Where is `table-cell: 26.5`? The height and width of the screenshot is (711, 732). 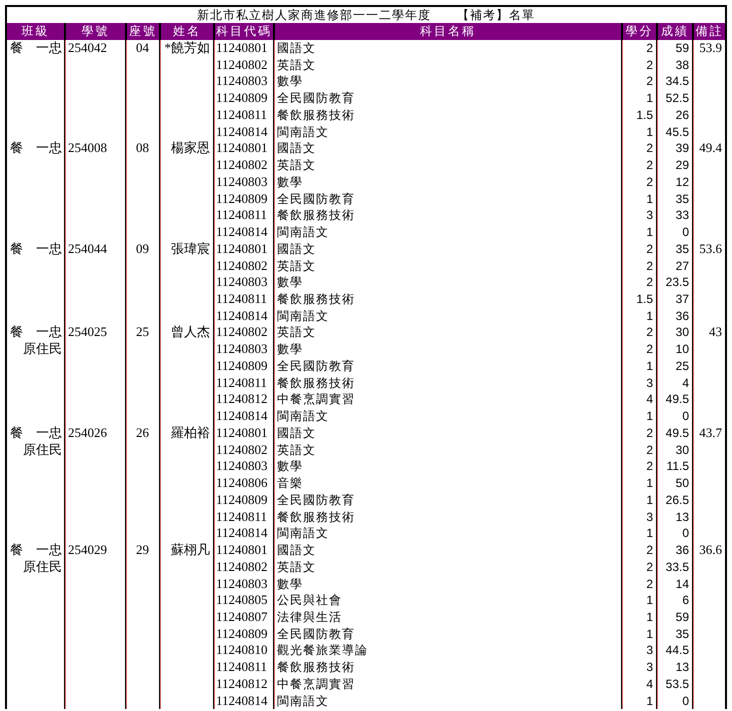 table-cell: 26.5 is located at coordinates (677, 500).